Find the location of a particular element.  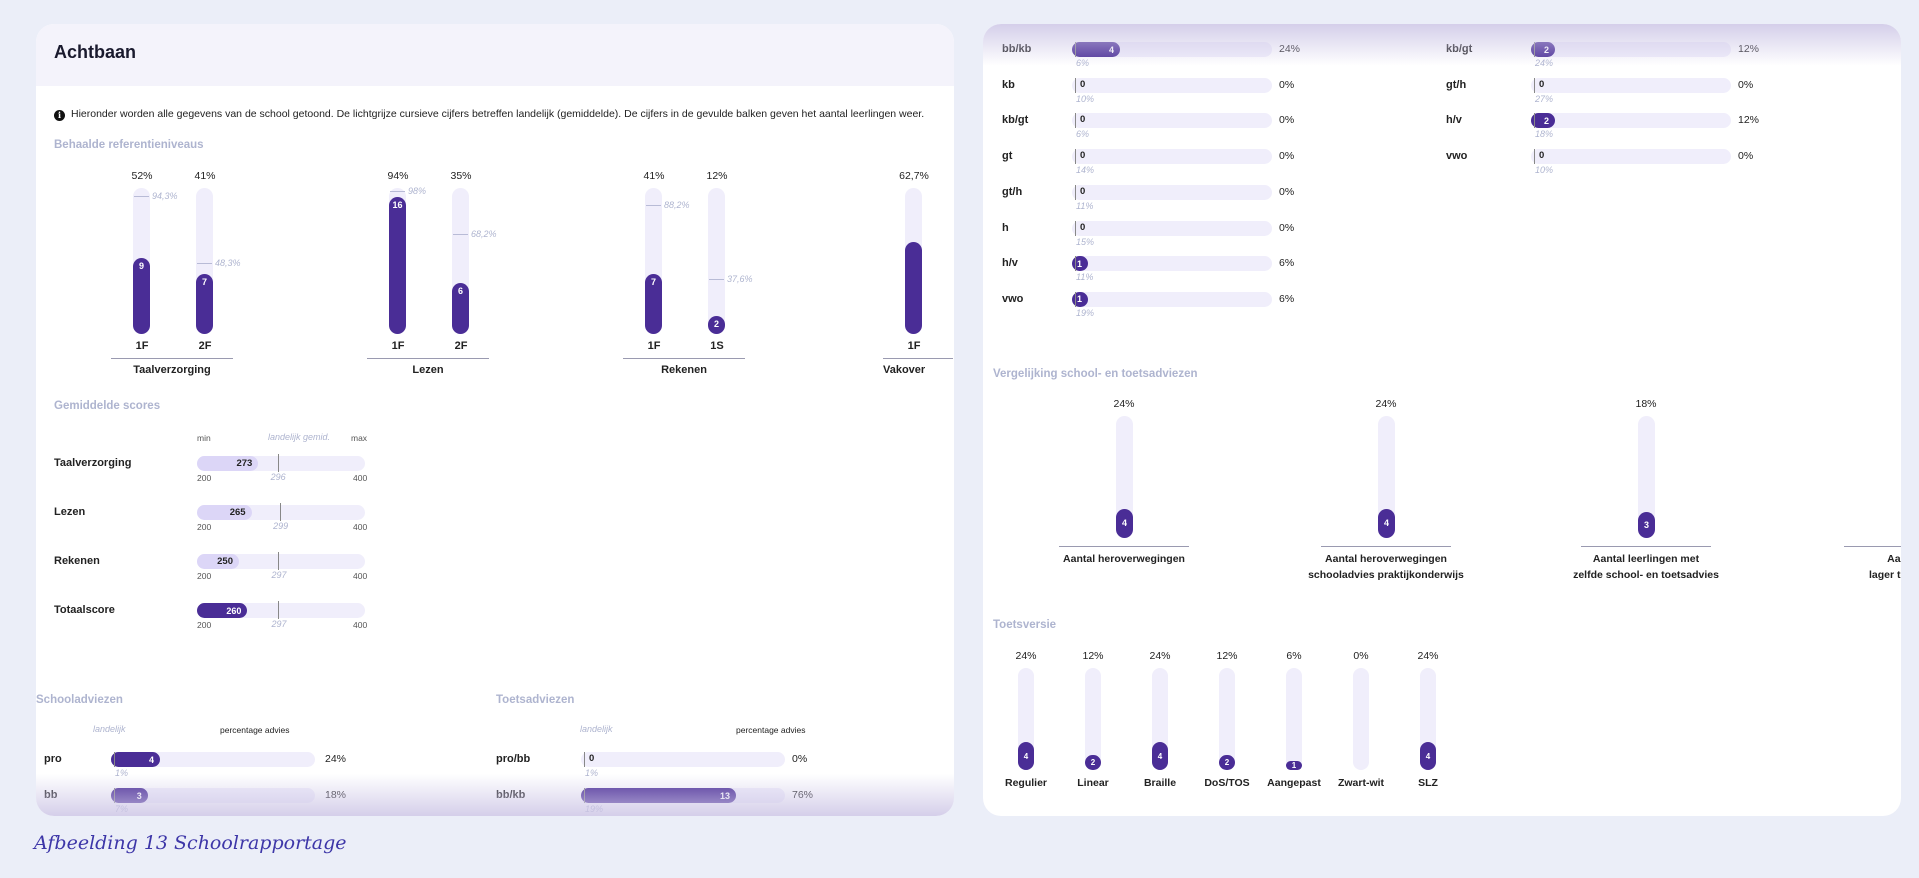

advice-fill: 4 is located at coordinates (135, 759).